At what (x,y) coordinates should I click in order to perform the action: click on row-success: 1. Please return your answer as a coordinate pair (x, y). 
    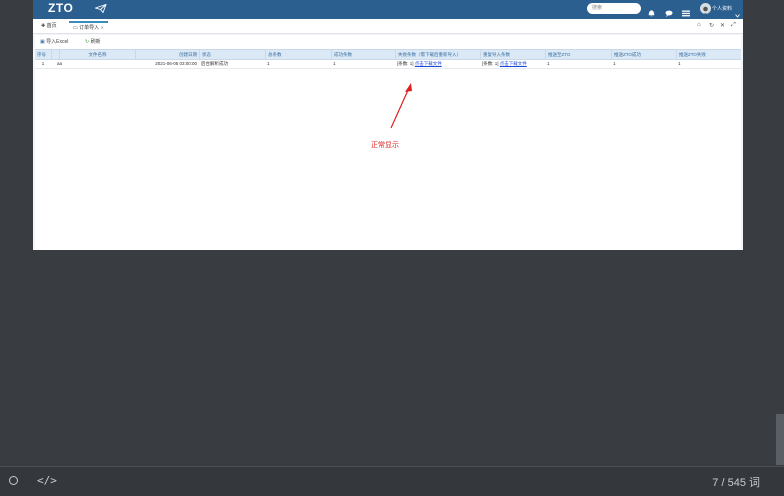
    Looking at the image, I should click on (334, 63).